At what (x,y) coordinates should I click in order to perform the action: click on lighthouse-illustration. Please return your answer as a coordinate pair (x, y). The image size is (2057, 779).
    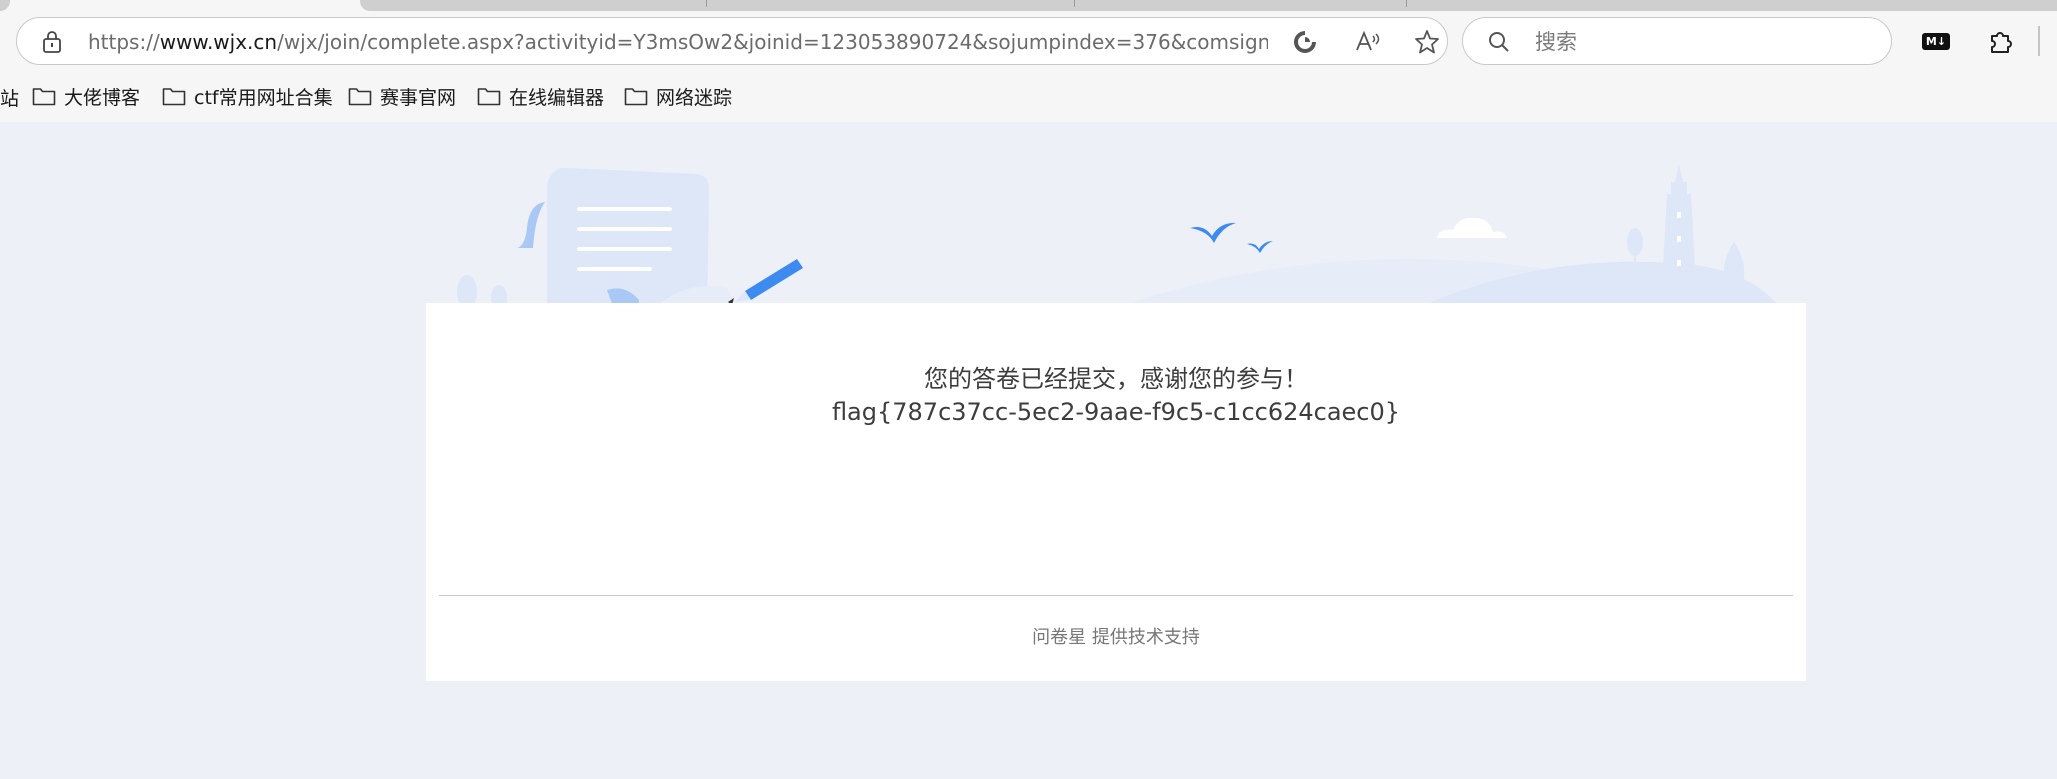
    Looking at the image, I should click on (1679, 234).